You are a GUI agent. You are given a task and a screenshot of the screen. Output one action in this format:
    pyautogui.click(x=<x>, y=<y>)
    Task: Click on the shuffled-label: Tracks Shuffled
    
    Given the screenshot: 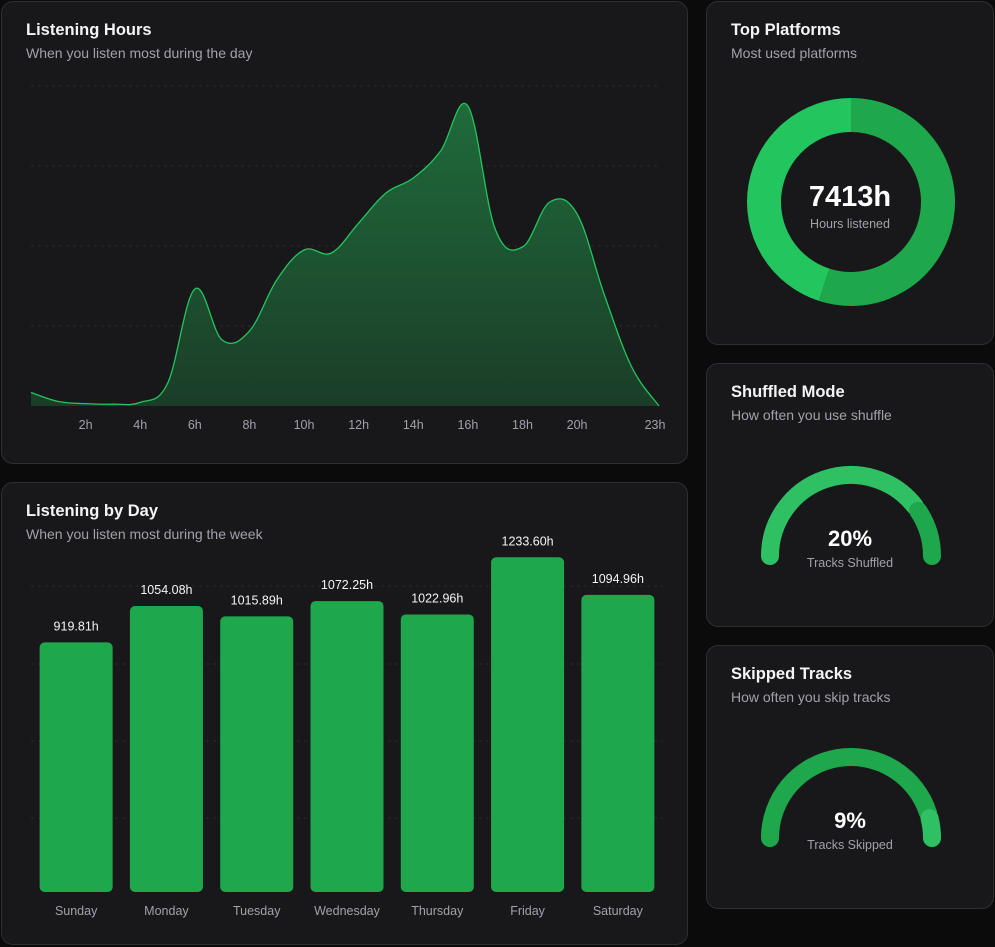 What is the action you would take?
    pyautogui.click(x=850, y=563)
    